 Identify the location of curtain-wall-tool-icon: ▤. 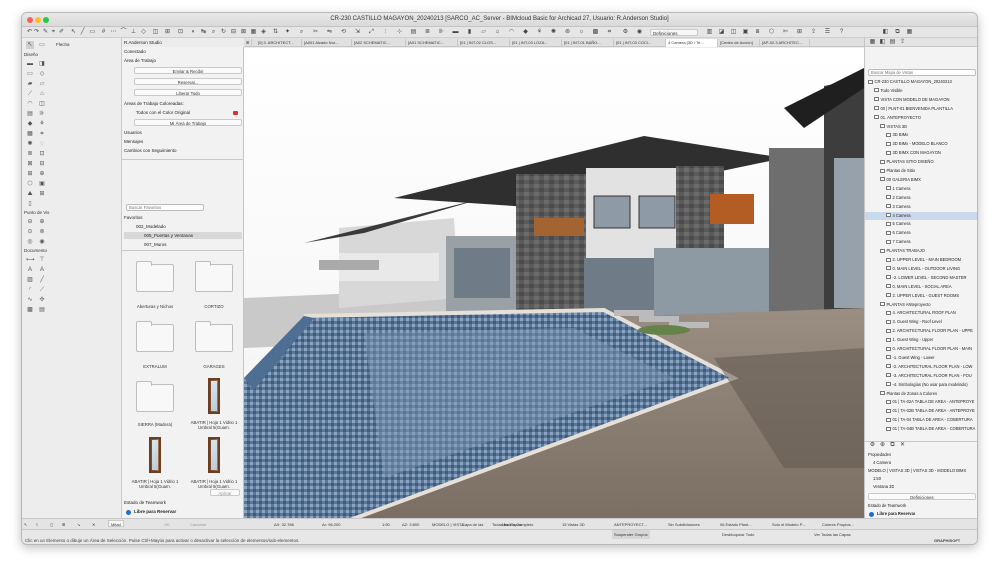
(30, 114).